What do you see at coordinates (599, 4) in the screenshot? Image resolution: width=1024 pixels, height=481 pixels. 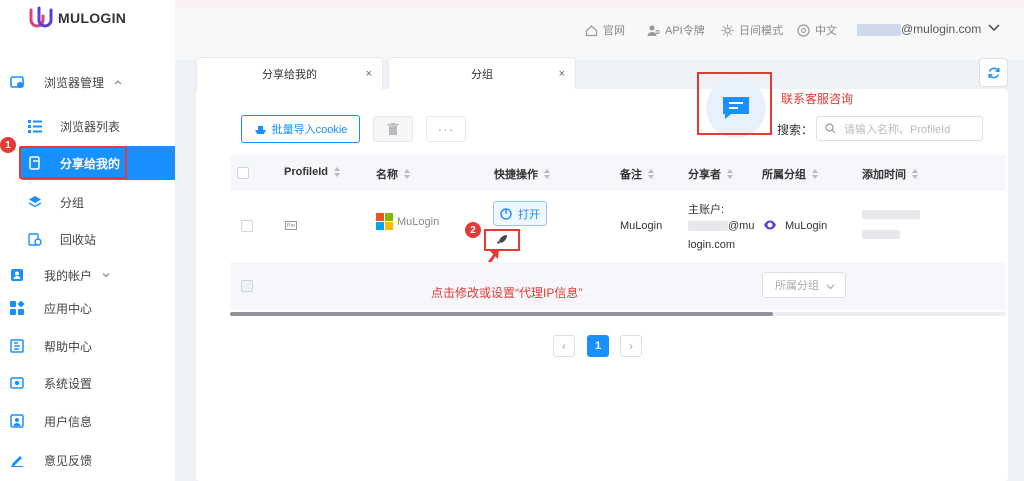 I see `top-banner-strip` at bounding box center [599, 4].